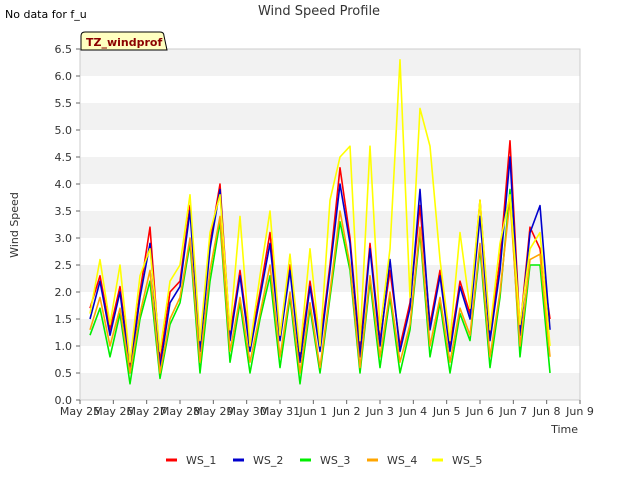 This screenshot has width=640, height=480. What do you see at coordinates (64, 76) in the screenshot?
I see `y-tick-label: 6.0` at bounding box center [64, 76].